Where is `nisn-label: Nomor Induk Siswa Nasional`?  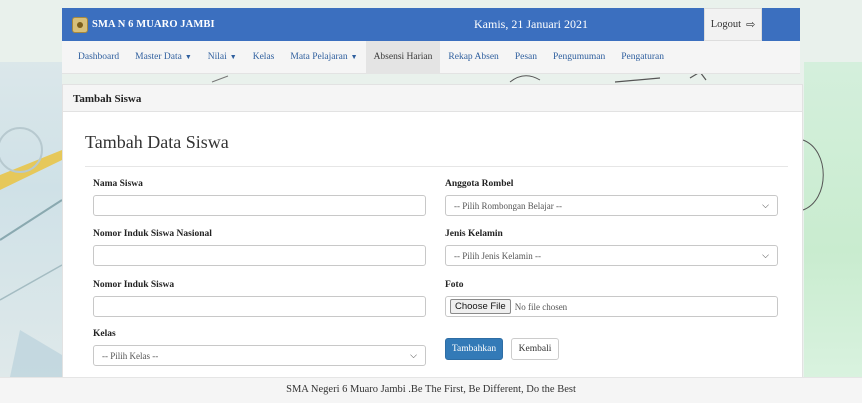
nisn-label: Nomor Induk Siswa Nasional is located at coordinates (152, 234).